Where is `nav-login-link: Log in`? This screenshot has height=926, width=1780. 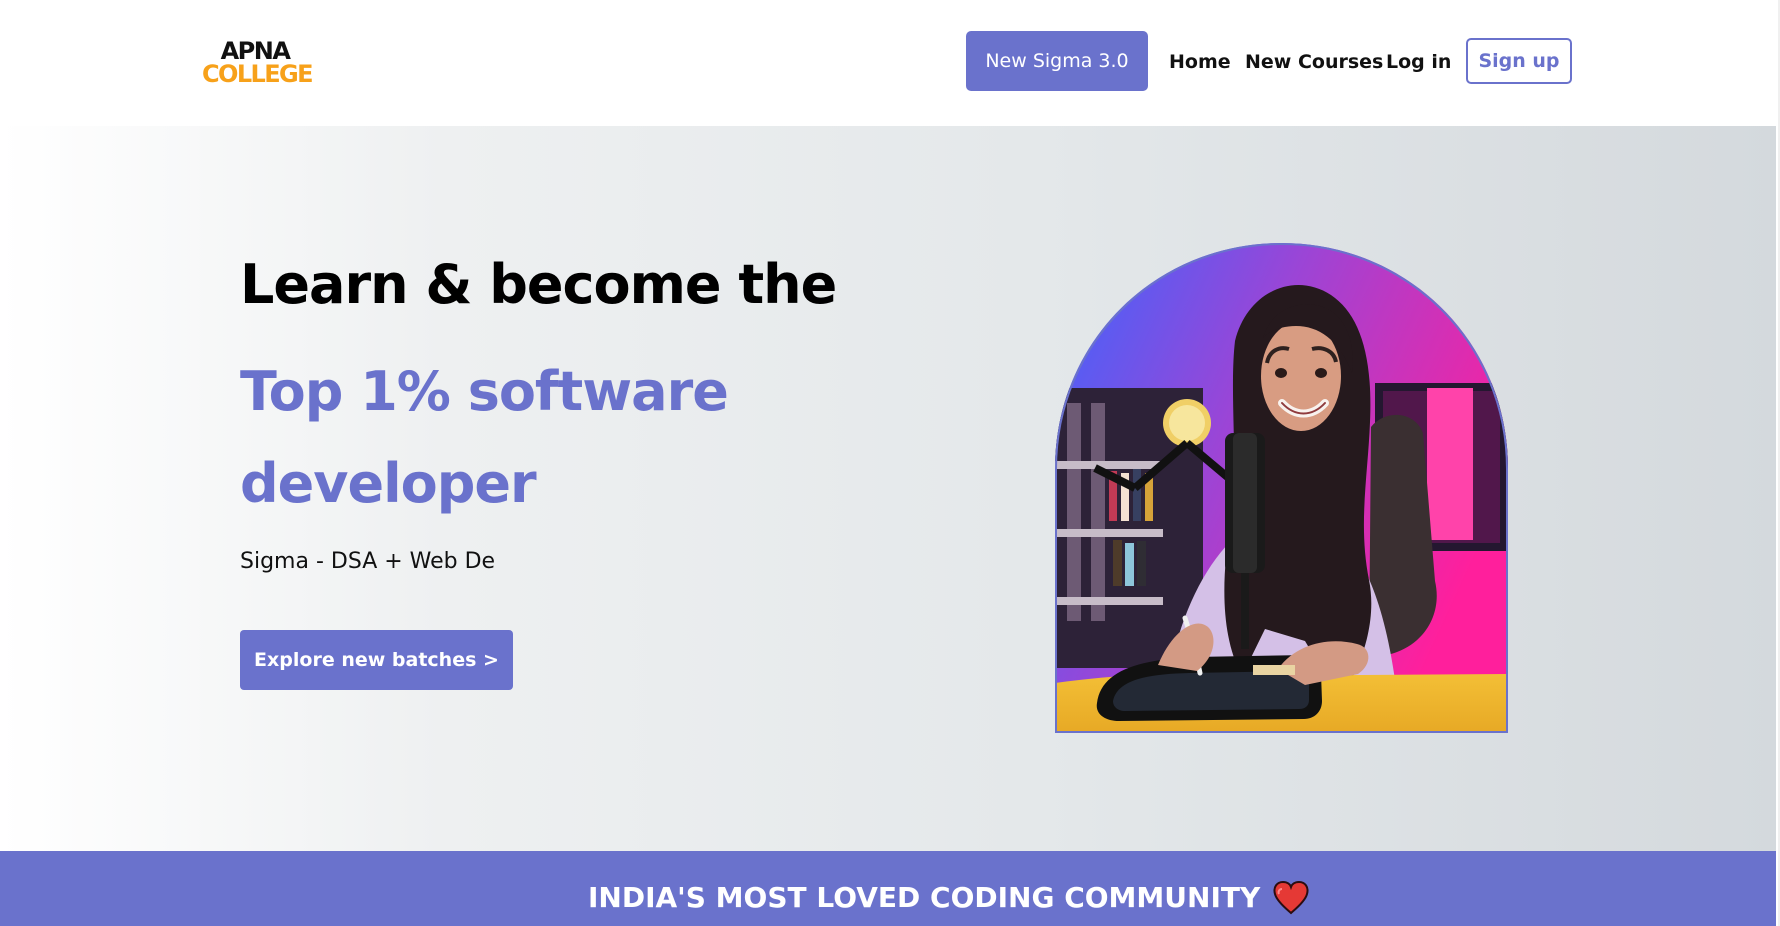
nav-login-link: Log in is located at coordinates (1418, 62).